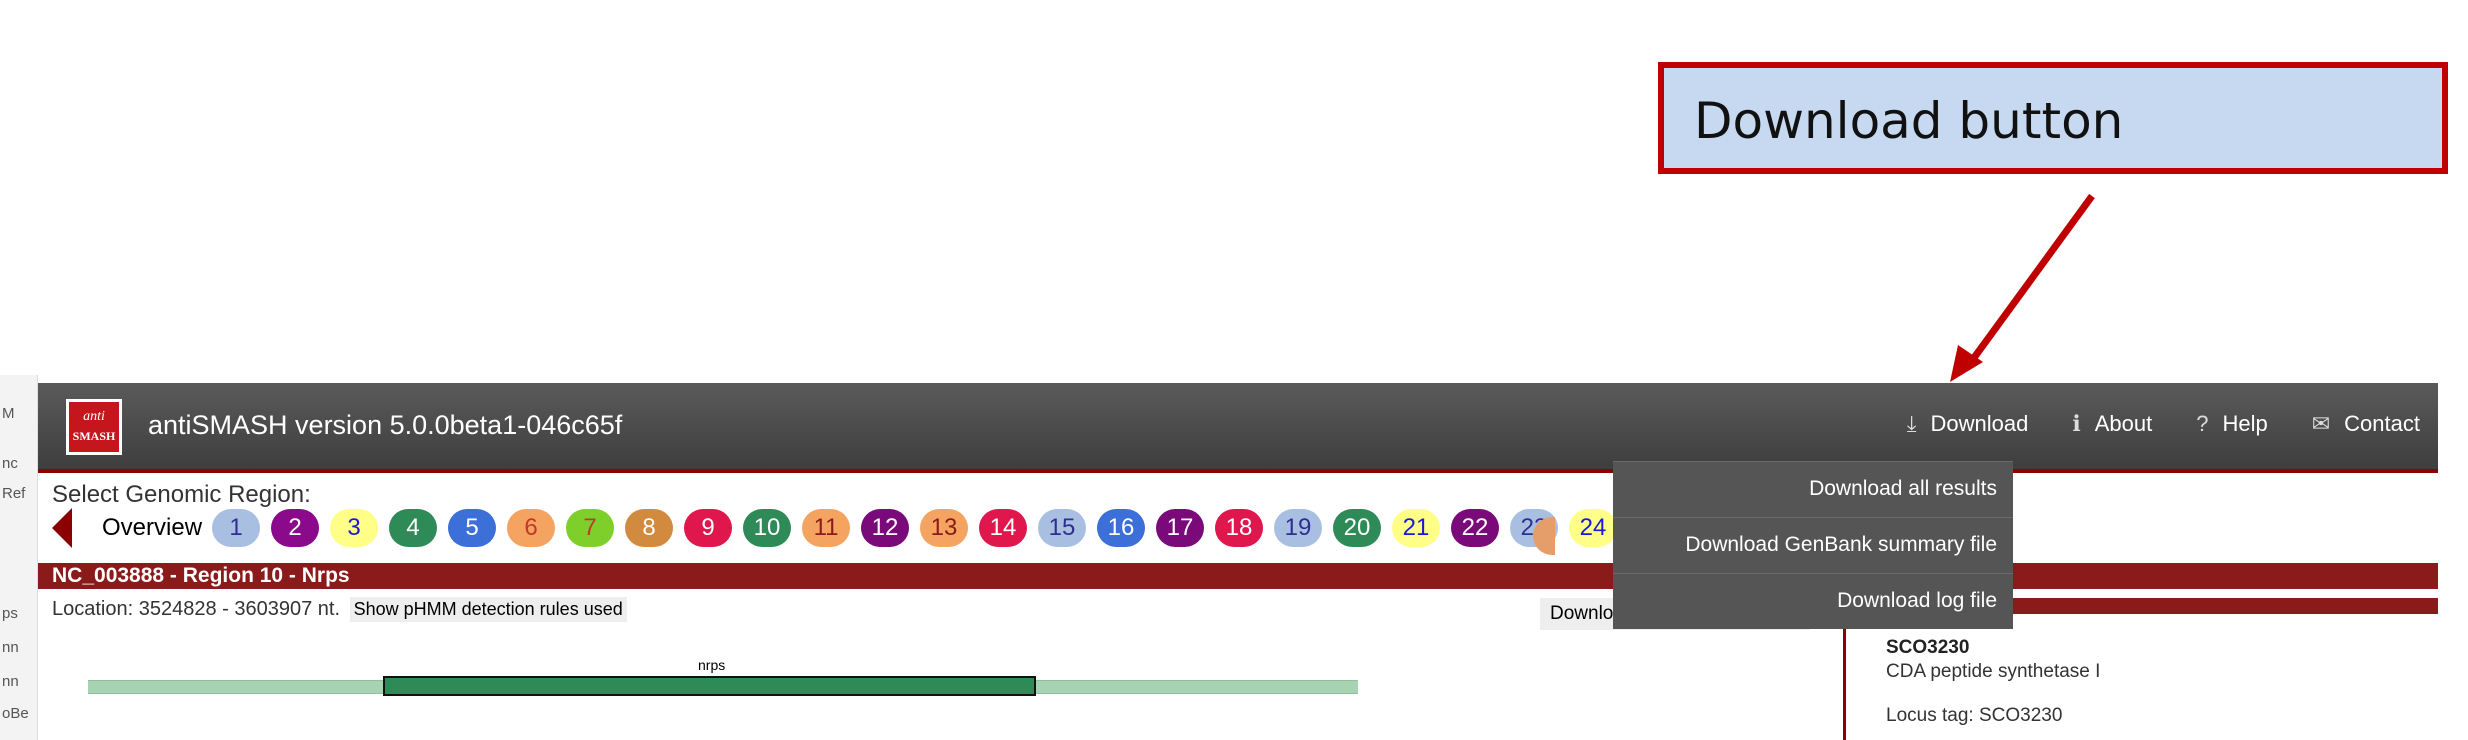  I want to click on show-rules-button: Show pHMM detection rules used, so click(488, 609).